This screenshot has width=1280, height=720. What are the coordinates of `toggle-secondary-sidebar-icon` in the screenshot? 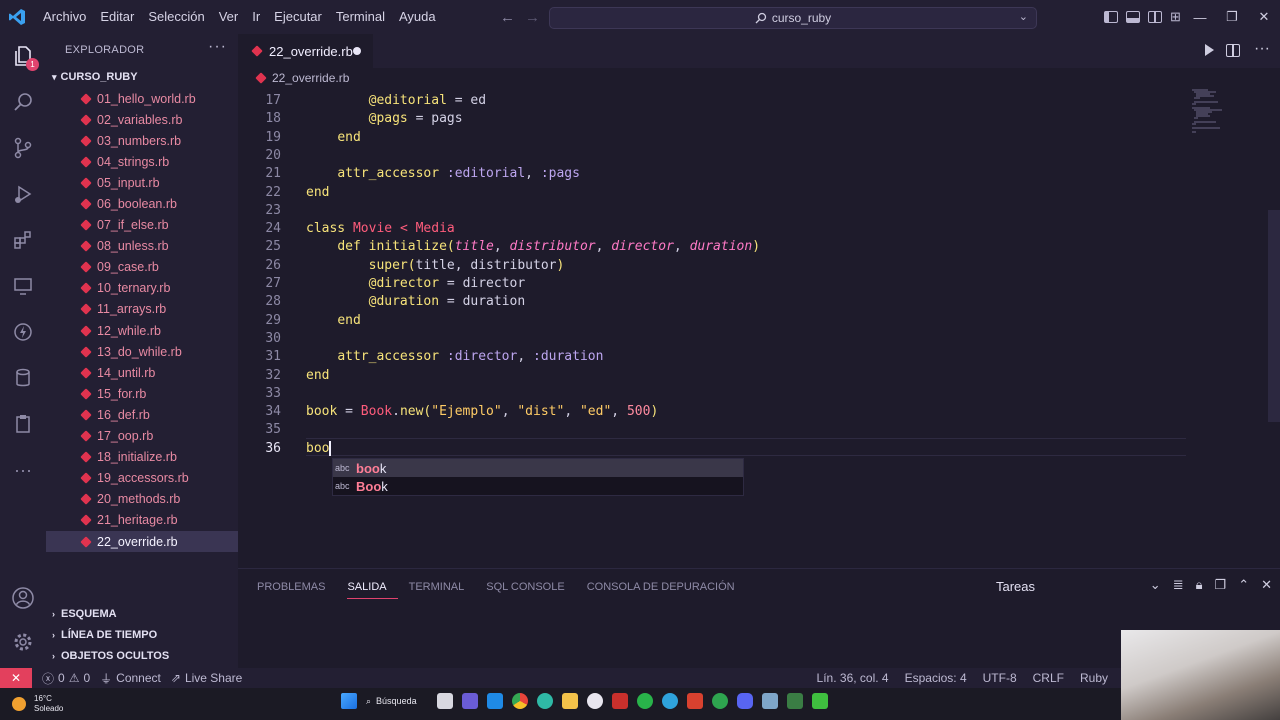 It's located at (1155, 17).